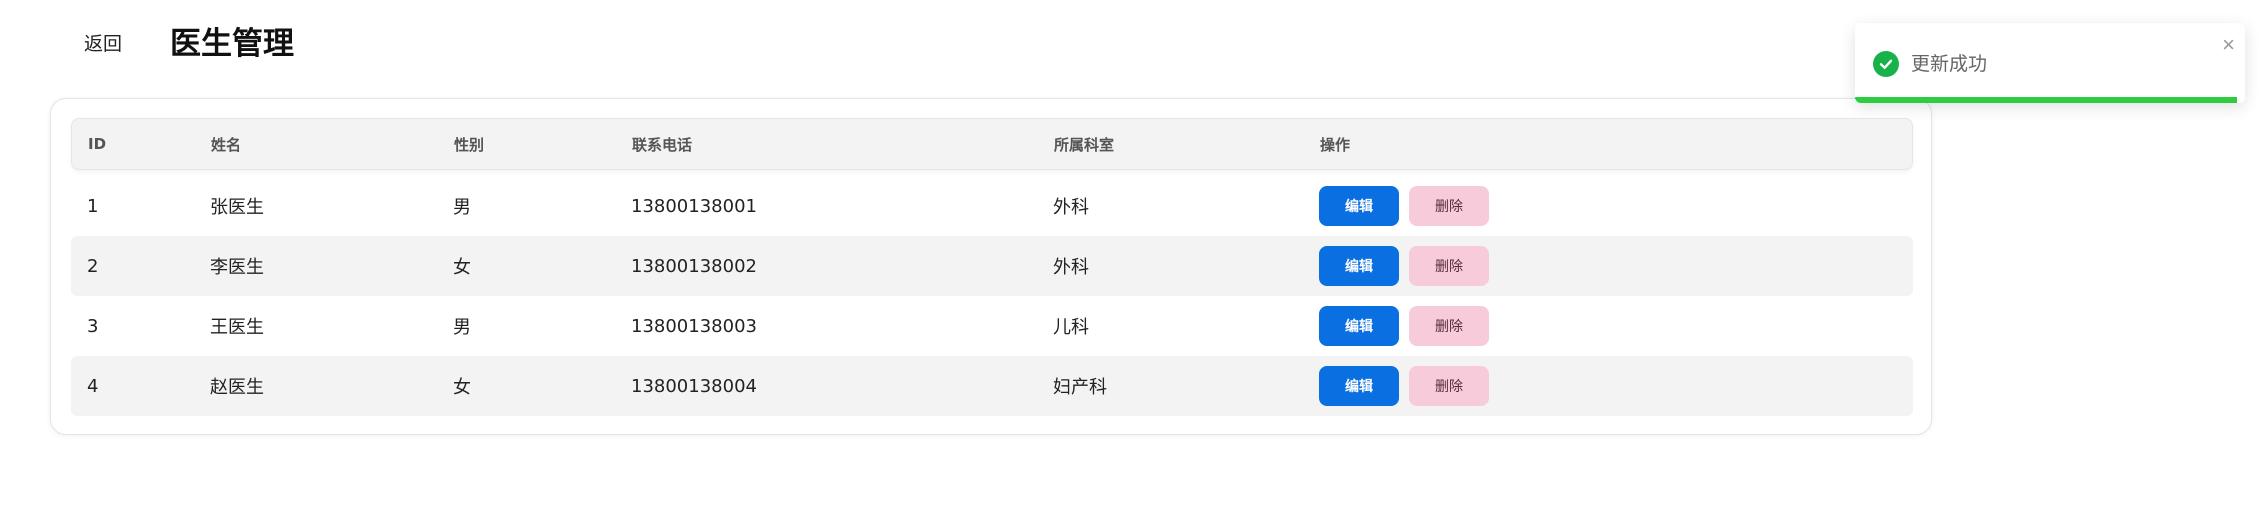 The height and width of the screenshot is (509, 2265). Describe the element at coordinates (694, 326) in the screenshot. I see `cell-phone: 13800138003` at that location.